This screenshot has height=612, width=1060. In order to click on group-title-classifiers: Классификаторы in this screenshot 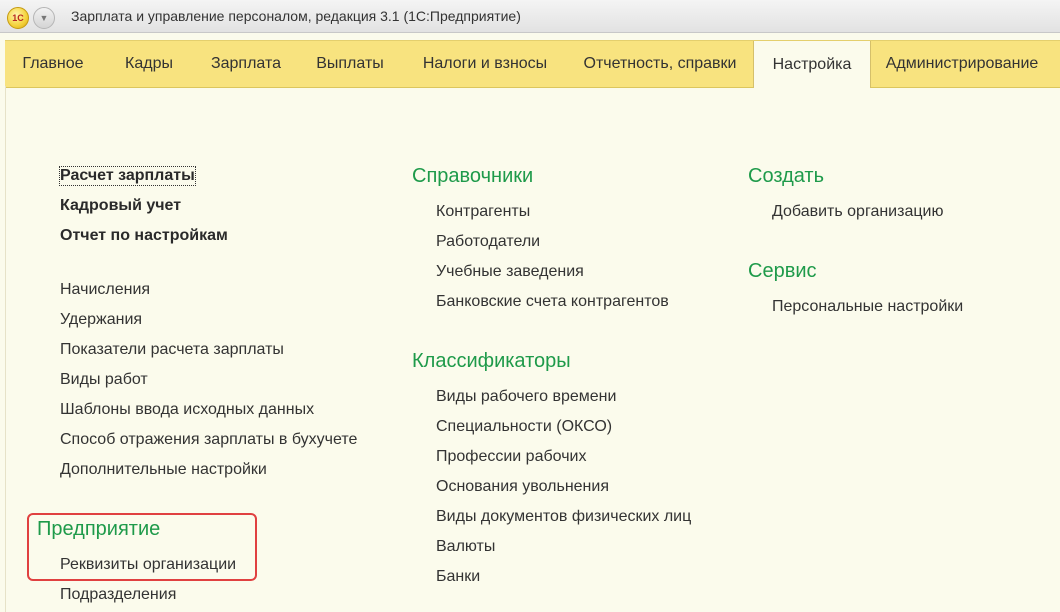, I will do `click(491, 361)`.